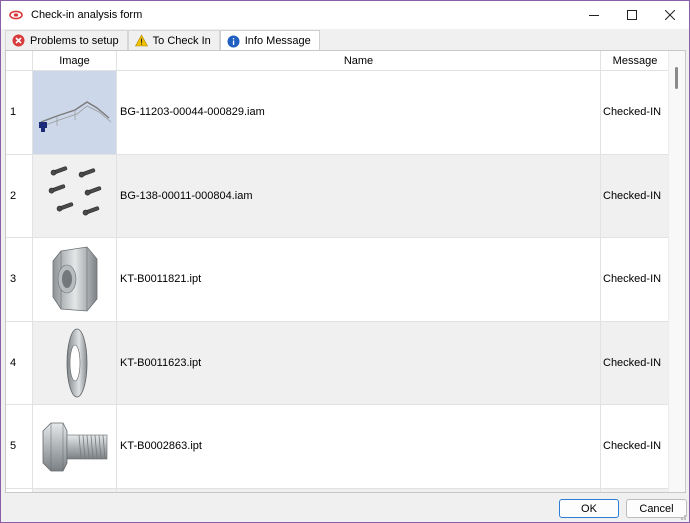 The height and width of the screenshot is (523, 690). I want to click on hex-bolt-icon, so click(74, 447).